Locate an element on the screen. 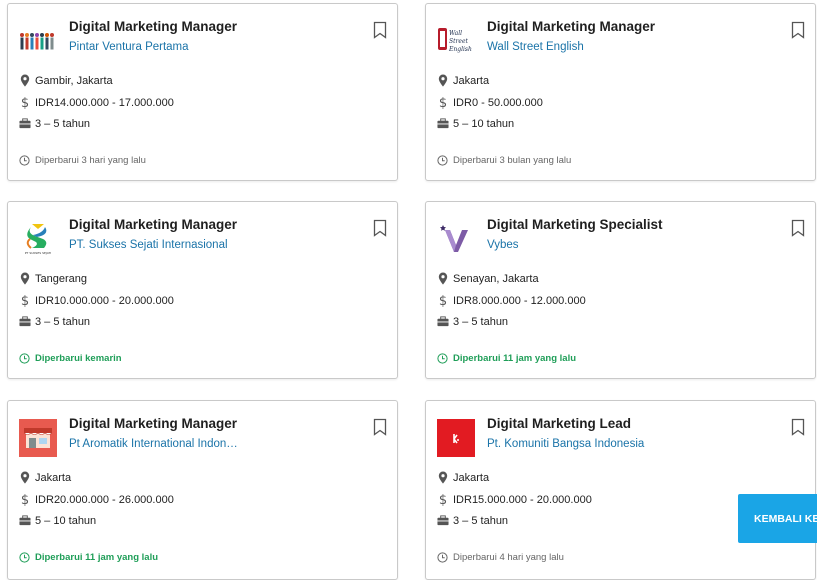 The height and width of the screenshot is (580, 817). company-logo: Wall Street English is located at coordinates (456, 41).